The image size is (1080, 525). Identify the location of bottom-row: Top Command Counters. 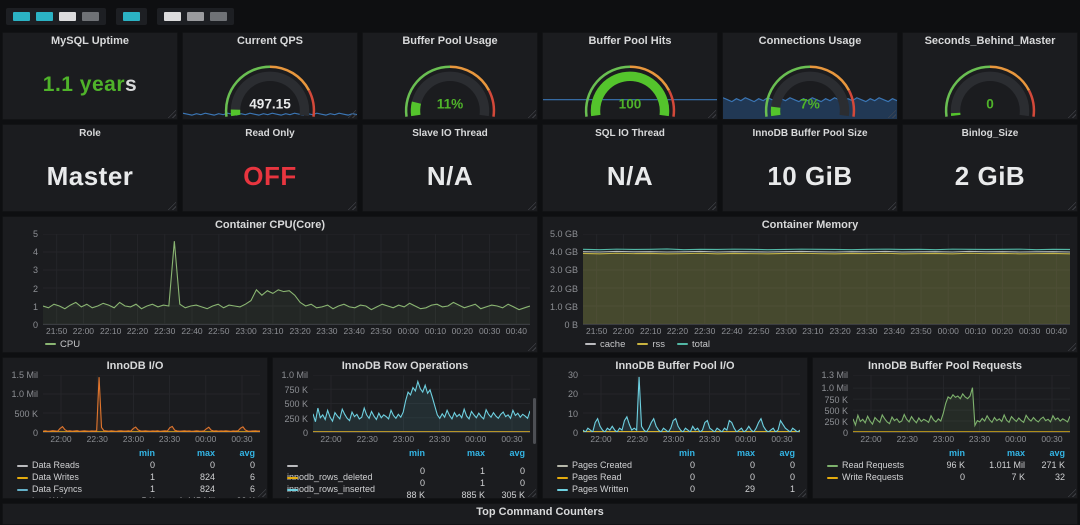
(540, 514).